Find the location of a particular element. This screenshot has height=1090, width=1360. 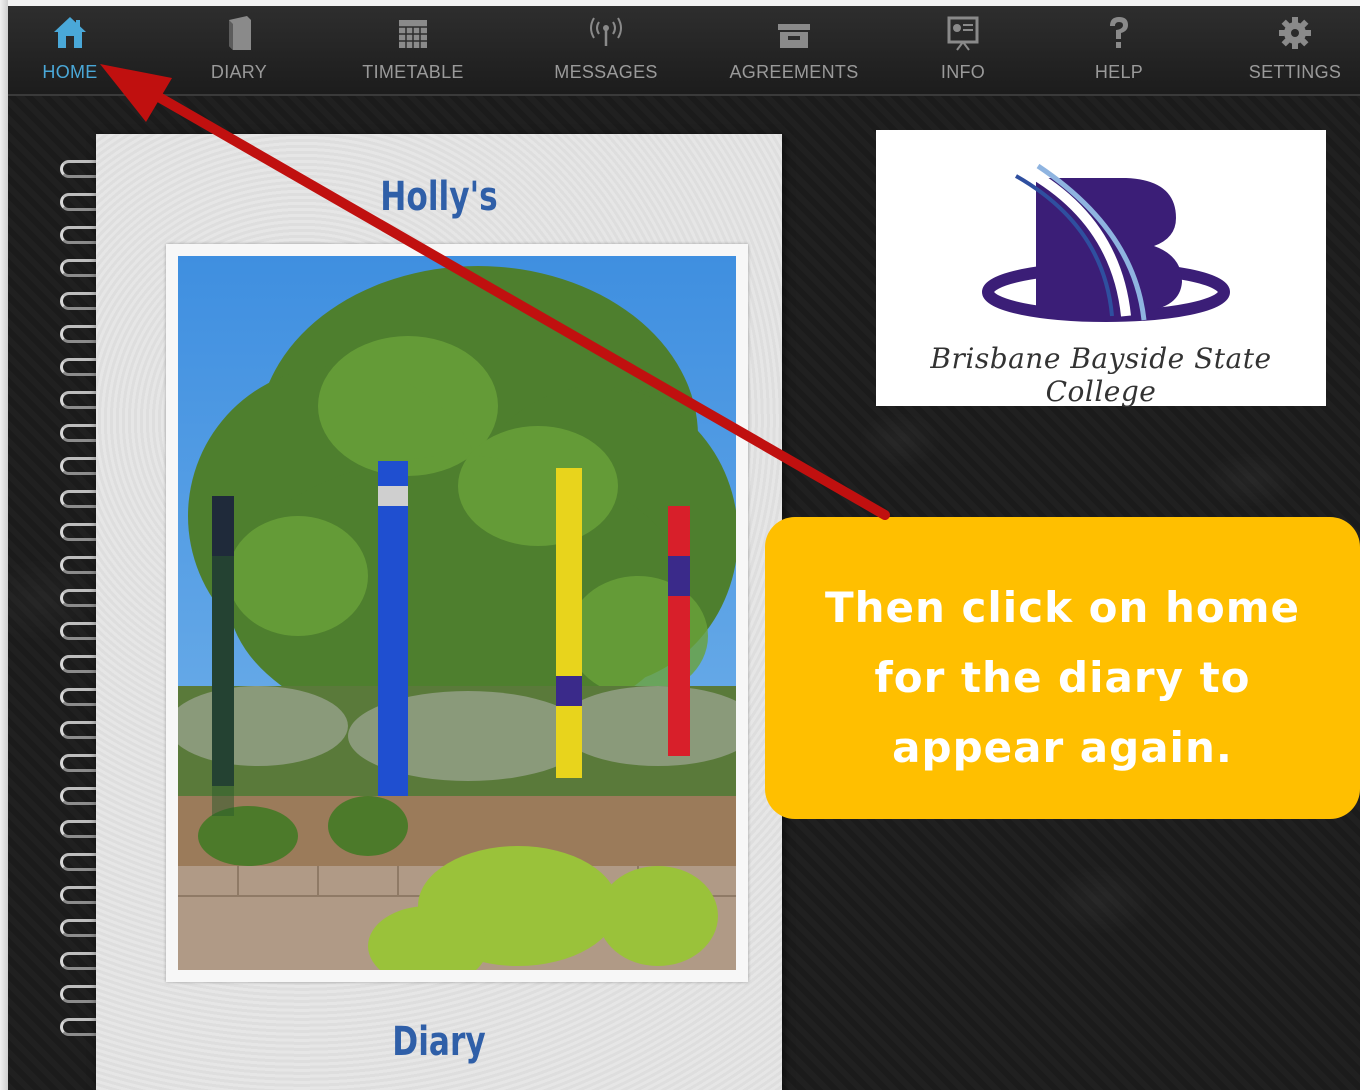

archive-box-icon is located at coordinates (794, 33).